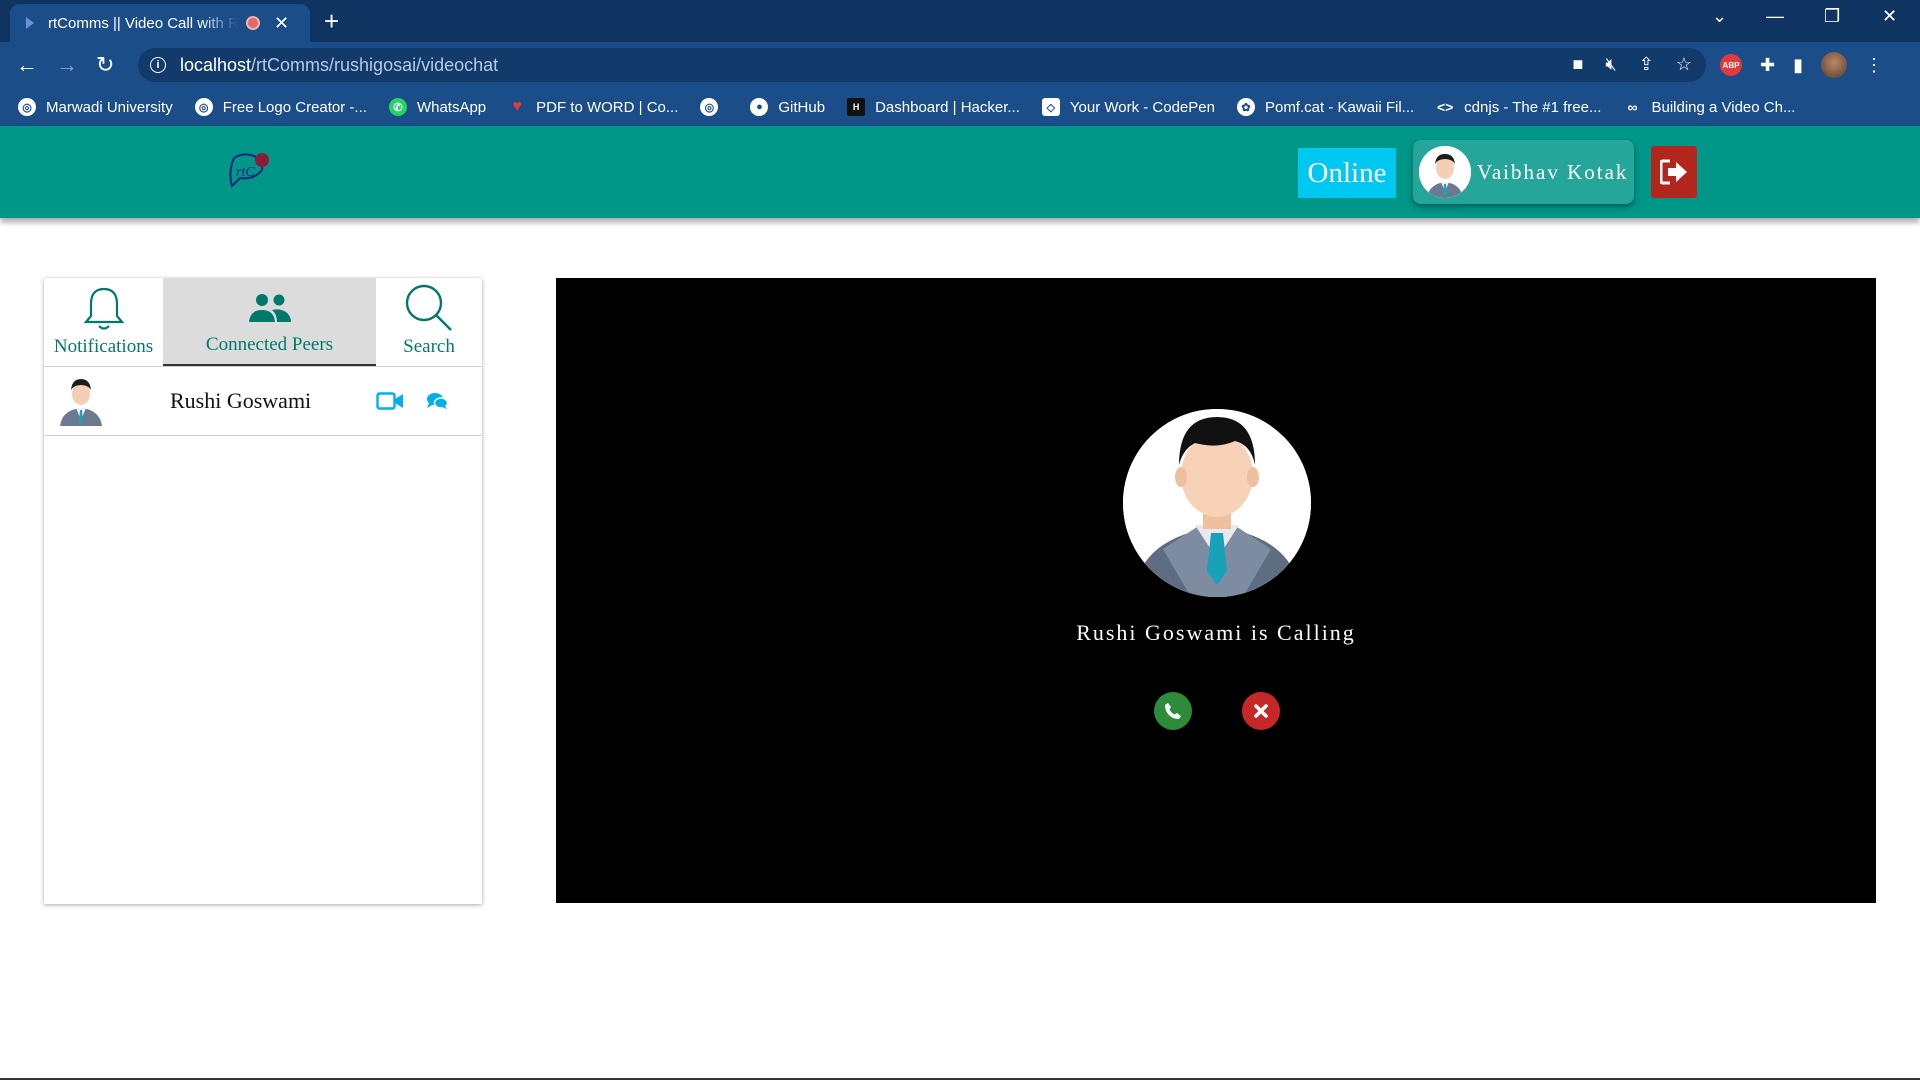  What do you see at coordinates (1889, 16) in the screenshot?
I see `close-window-button: ✕` at bounding box center [1889, 16].